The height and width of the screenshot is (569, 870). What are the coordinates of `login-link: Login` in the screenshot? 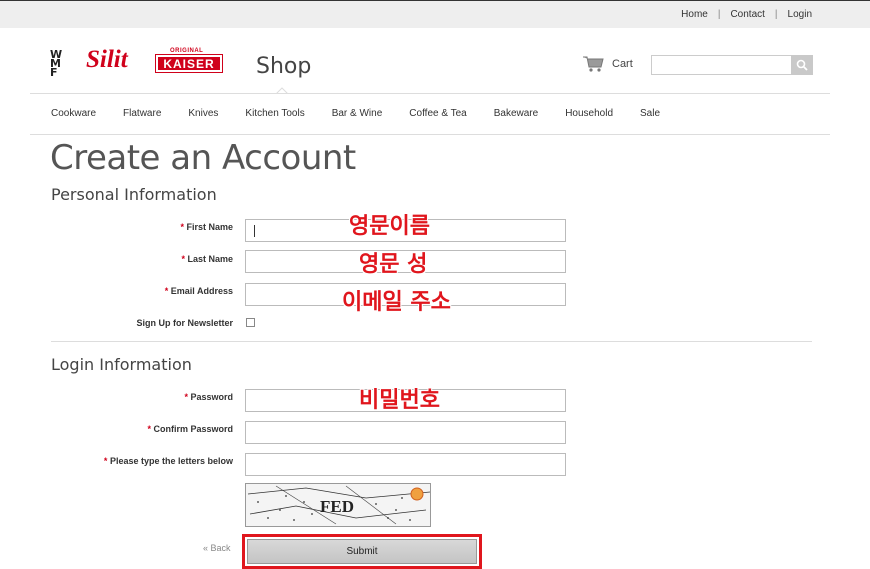 It's located at (800, 14).